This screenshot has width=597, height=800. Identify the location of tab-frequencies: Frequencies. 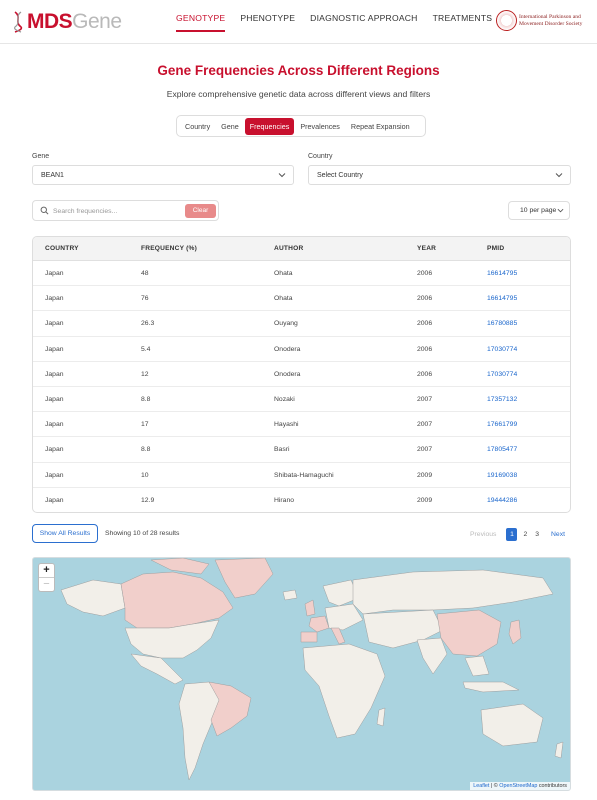
(269, 126).